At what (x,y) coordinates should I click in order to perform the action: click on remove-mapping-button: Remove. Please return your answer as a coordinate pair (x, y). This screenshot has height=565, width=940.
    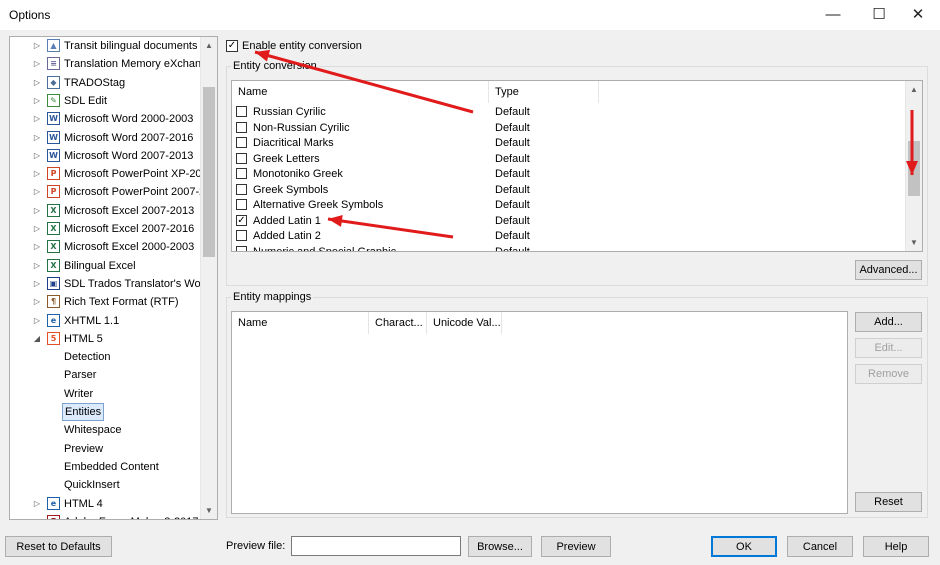
    Looking at the image, I should click on (888, 374).